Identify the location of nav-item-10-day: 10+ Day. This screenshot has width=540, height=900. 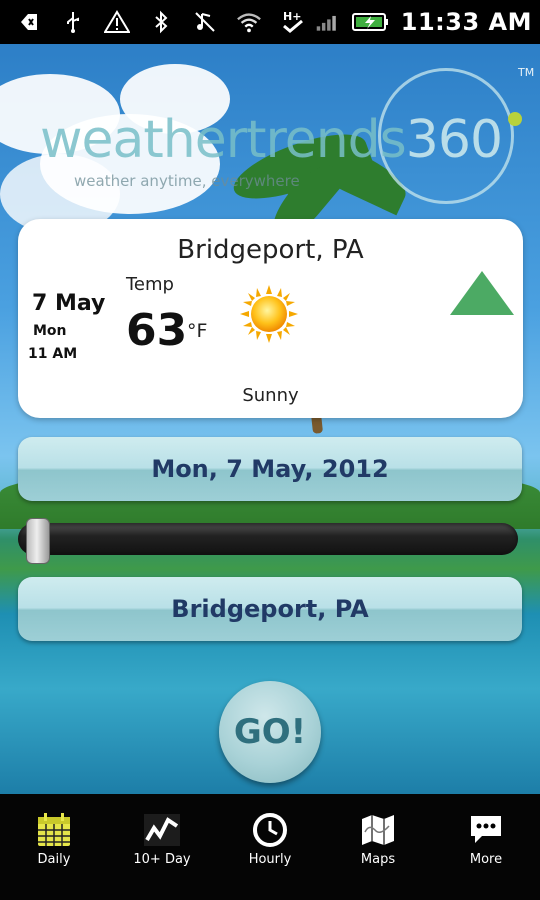
(162, 847).